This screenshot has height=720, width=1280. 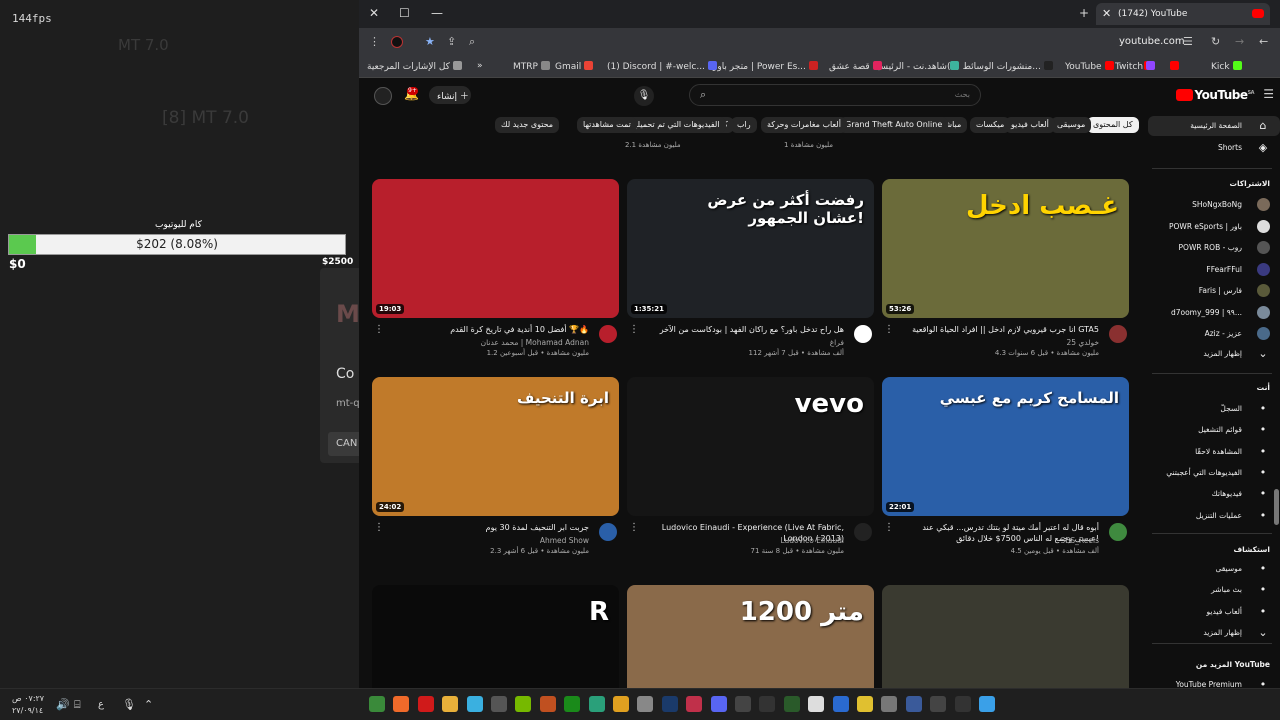 What do you see at coordinates (1071, 125) in the screenshot?
I see `filter-chip: موسيقى` at bounding box center [1071, 125].